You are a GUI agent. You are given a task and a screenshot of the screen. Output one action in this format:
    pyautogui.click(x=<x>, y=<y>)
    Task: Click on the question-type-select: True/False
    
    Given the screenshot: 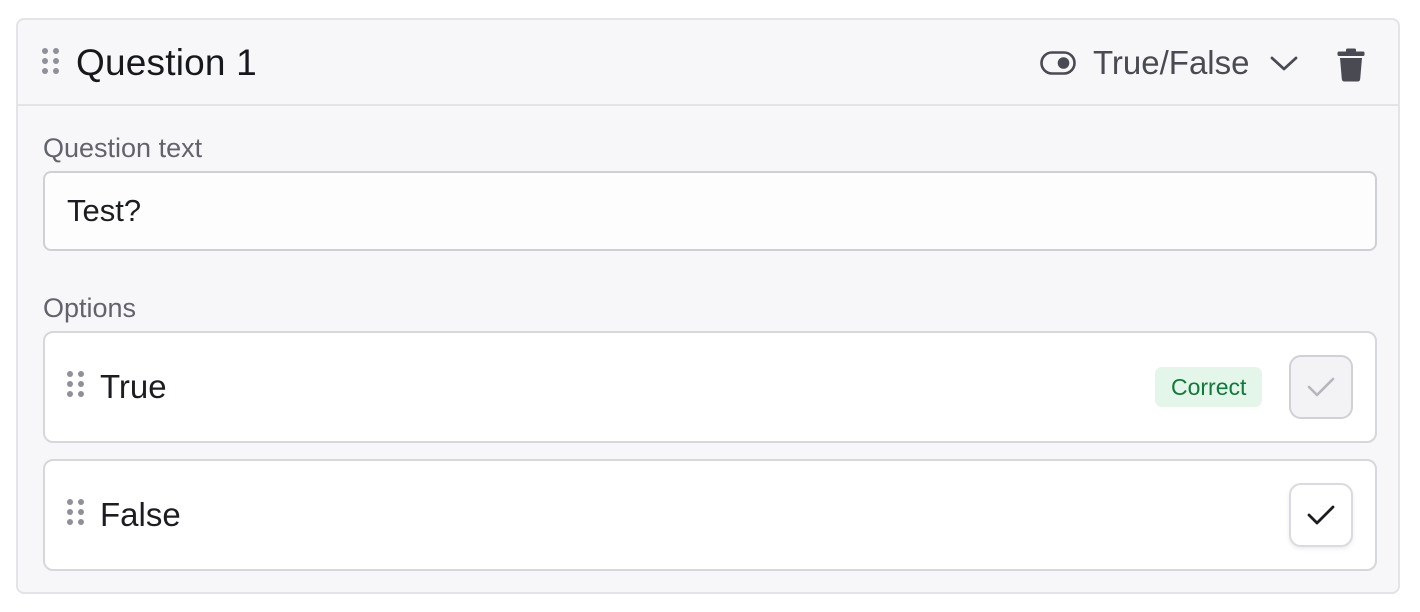 What is the action you would take?
    pyautogui.click(x=1169, y=63)
    